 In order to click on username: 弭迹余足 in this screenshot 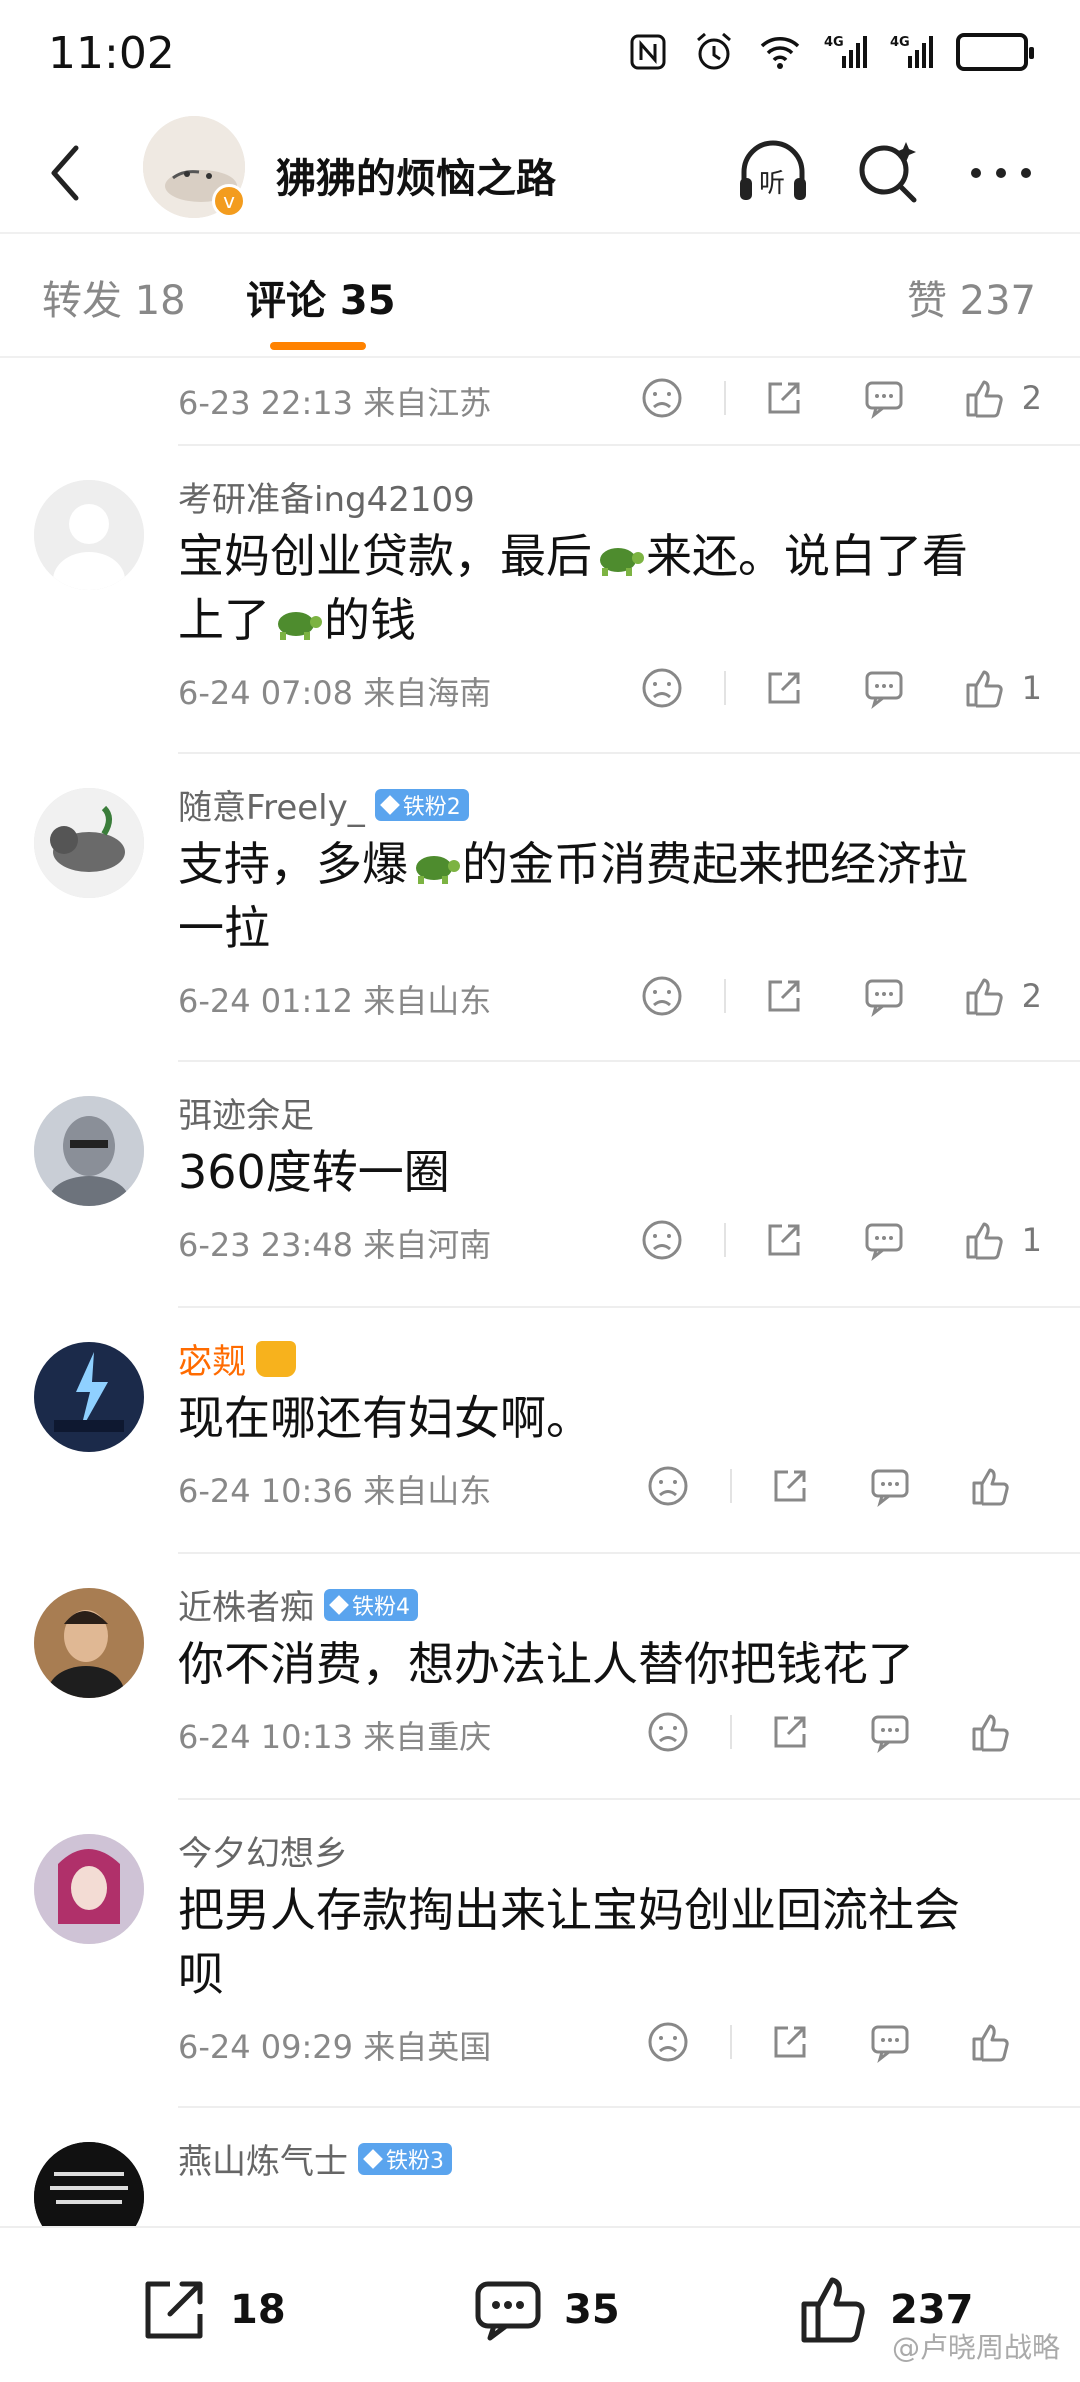, I will do `click(246, 1112)`.